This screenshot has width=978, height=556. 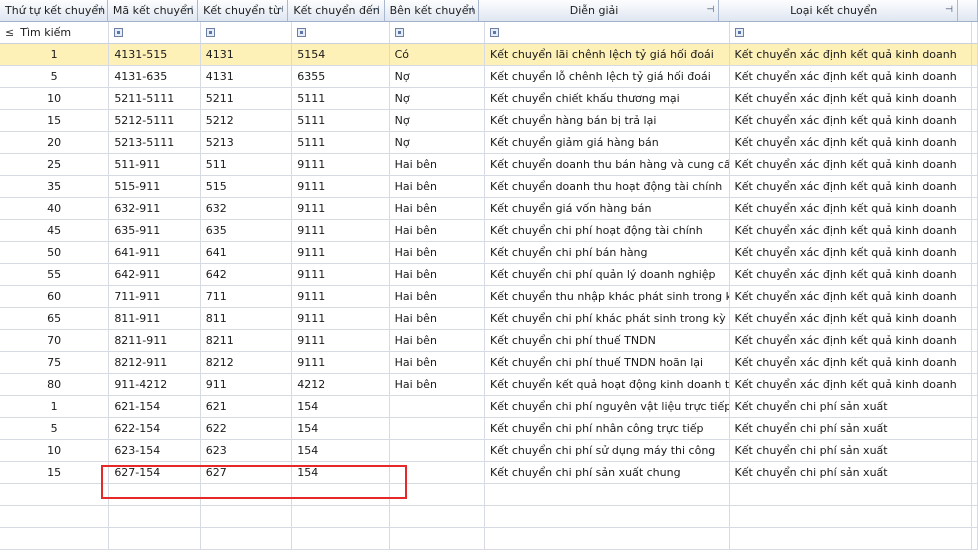 I want to click on cell-from: 8211, so click(x=246, y=341).